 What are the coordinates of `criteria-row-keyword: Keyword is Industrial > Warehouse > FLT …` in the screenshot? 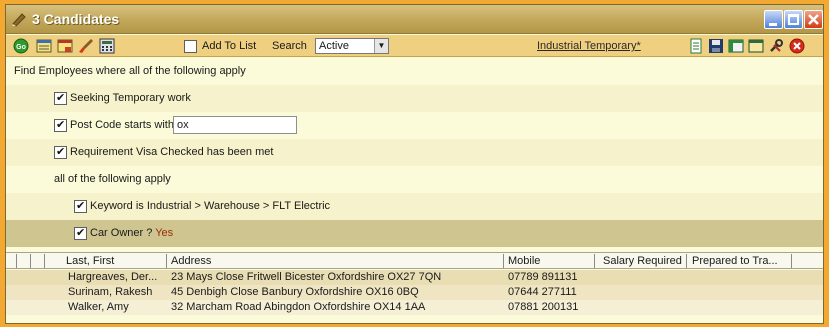 It's located at (414, 206).